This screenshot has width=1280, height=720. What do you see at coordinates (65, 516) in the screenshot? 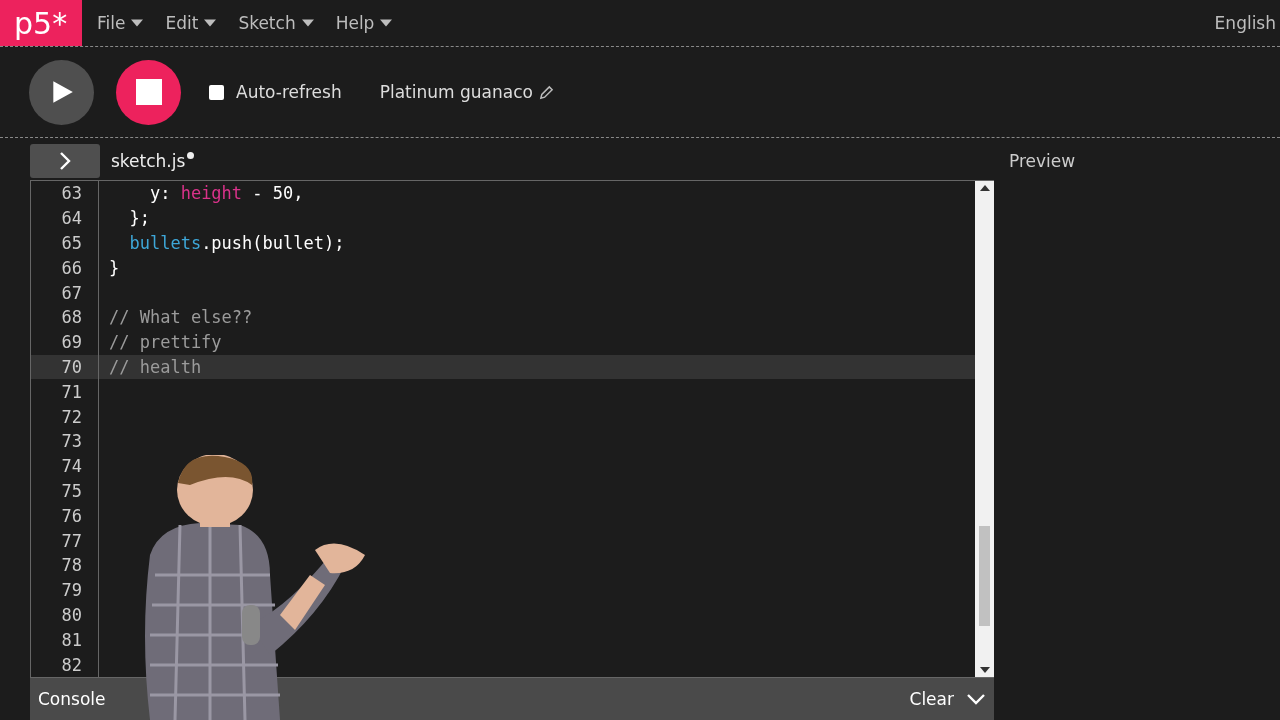
I see `line-number: 76` at bounding box center [65, 516].